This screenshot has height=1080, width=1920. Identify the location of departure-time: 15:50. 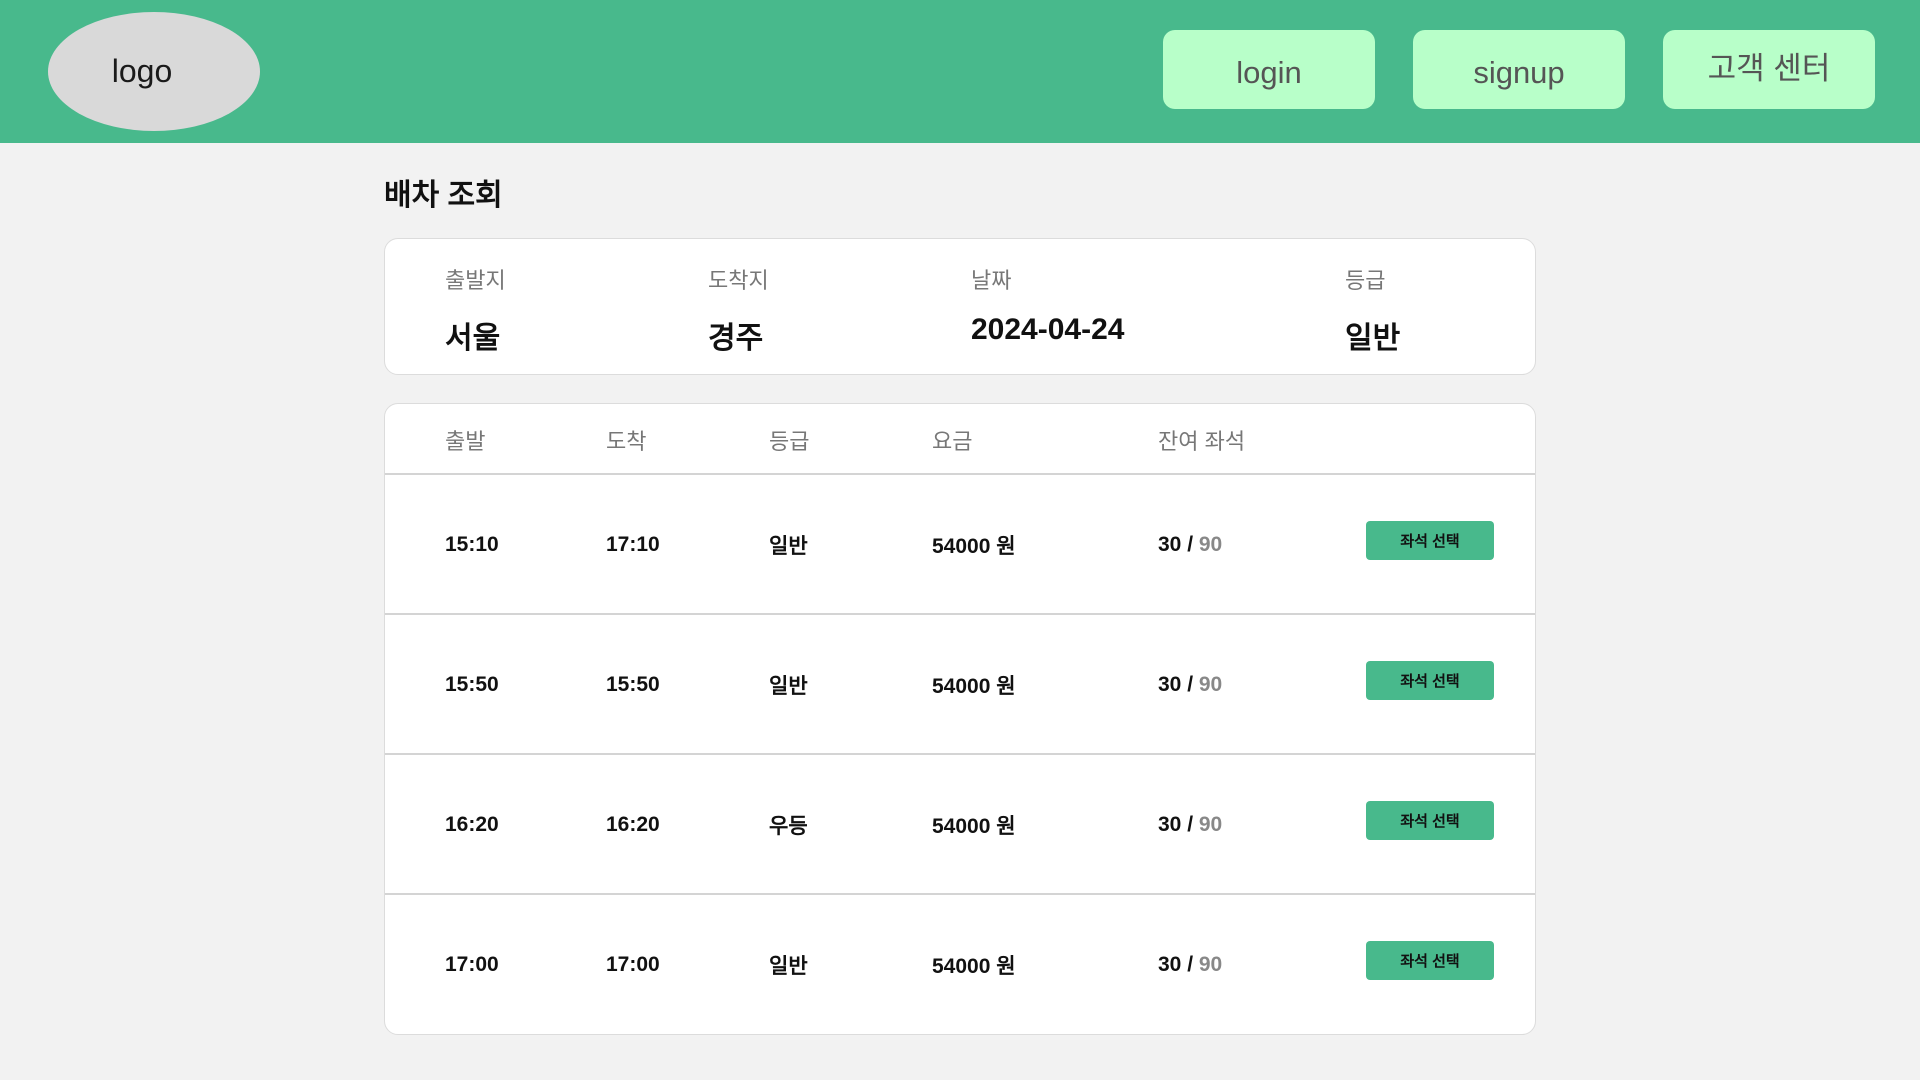
(472, 684).